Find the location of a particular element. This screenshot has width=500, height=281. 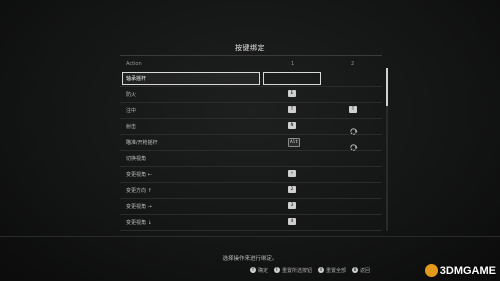

binding-row: 射击 N is located at coordinates (251, 127).